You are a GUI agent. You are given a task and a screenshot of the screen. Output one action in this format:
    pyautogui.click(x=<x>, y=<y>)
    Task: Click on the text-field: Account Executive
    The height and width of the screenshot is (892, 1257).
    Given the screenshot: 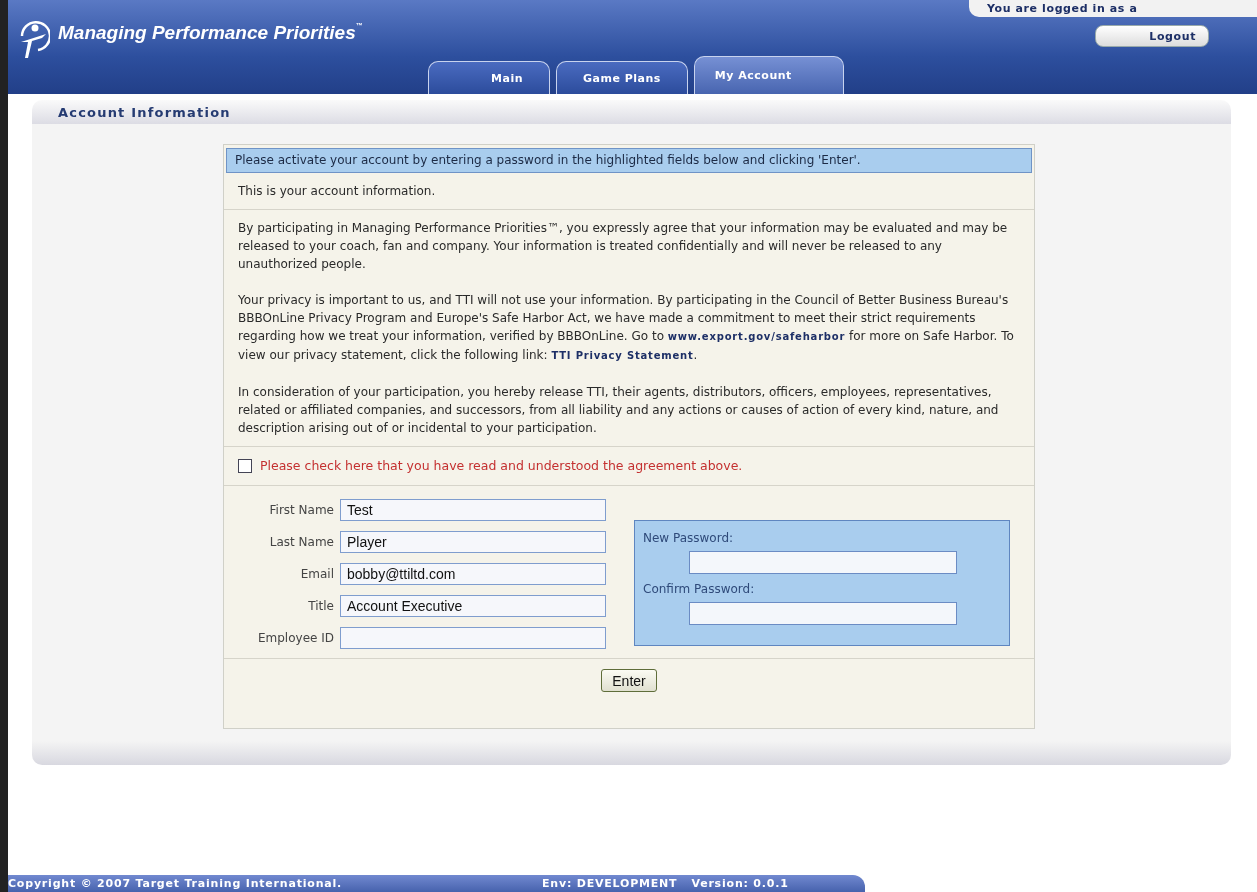 What is the action you would take?
    pyautogui.click(x=473, y=606)
    